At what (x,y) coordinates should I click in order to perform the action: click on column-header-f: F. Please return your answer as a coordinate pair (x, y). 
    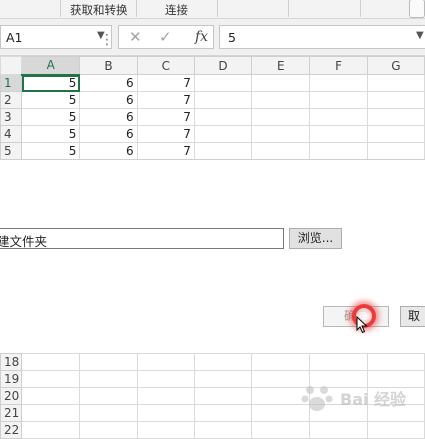
    Looking at the image, I should click on (338, 65).